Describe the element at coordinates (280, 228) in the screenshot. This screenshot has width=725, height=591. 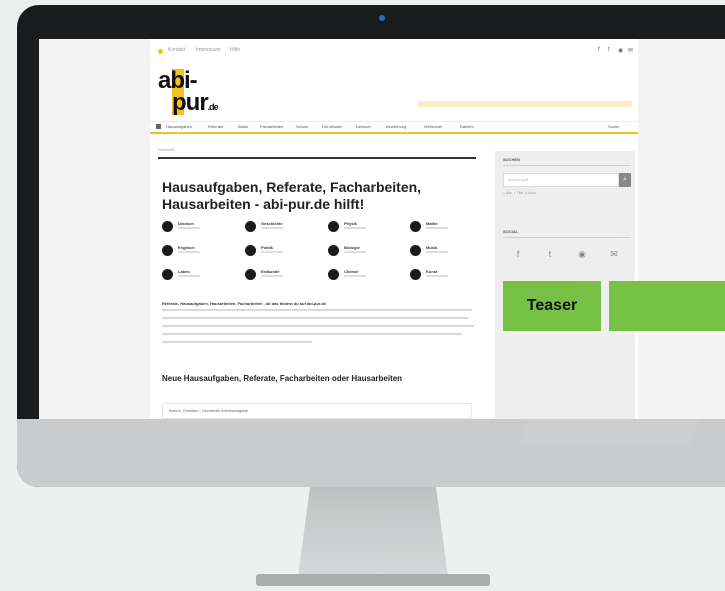
I see `category-link: Geschichte` at that location.